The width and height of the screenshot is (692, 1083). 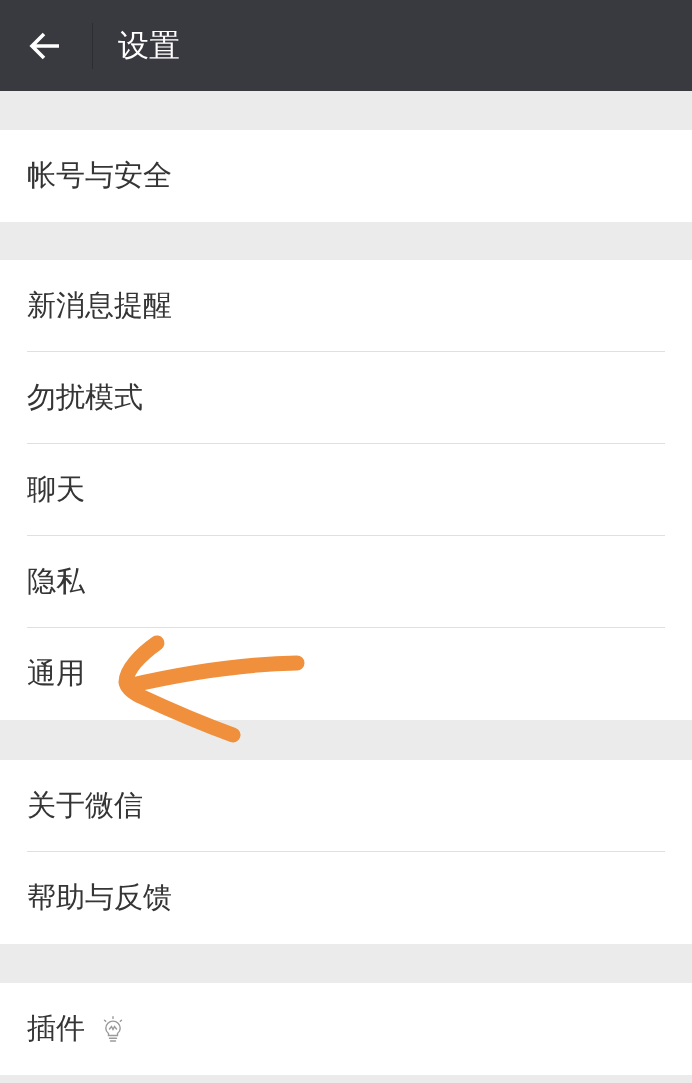 I want to click on settings-item: 关于微信, so click(x=346, y=806).